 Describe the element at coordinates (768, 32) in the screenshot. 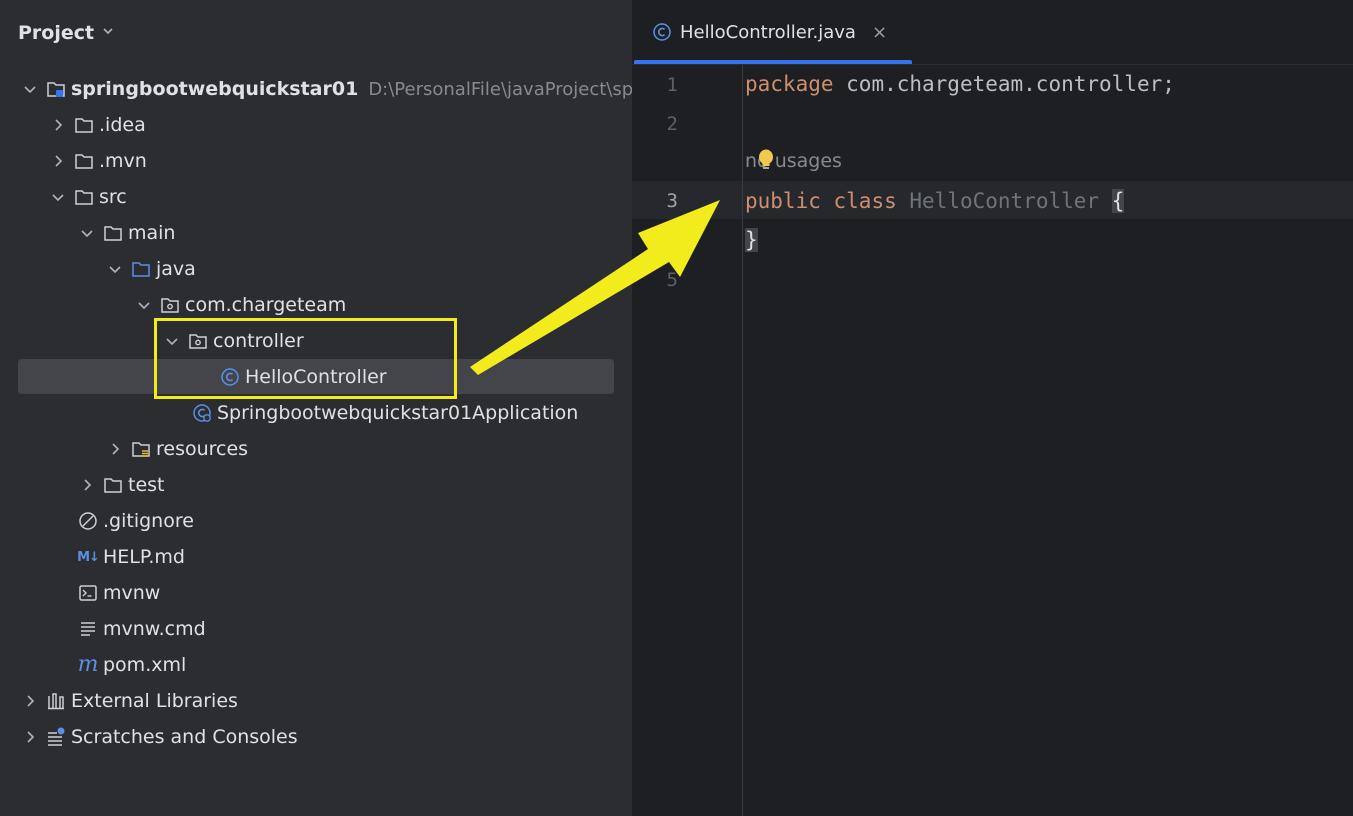

I see `tab-label: HelloController.java` at that location.